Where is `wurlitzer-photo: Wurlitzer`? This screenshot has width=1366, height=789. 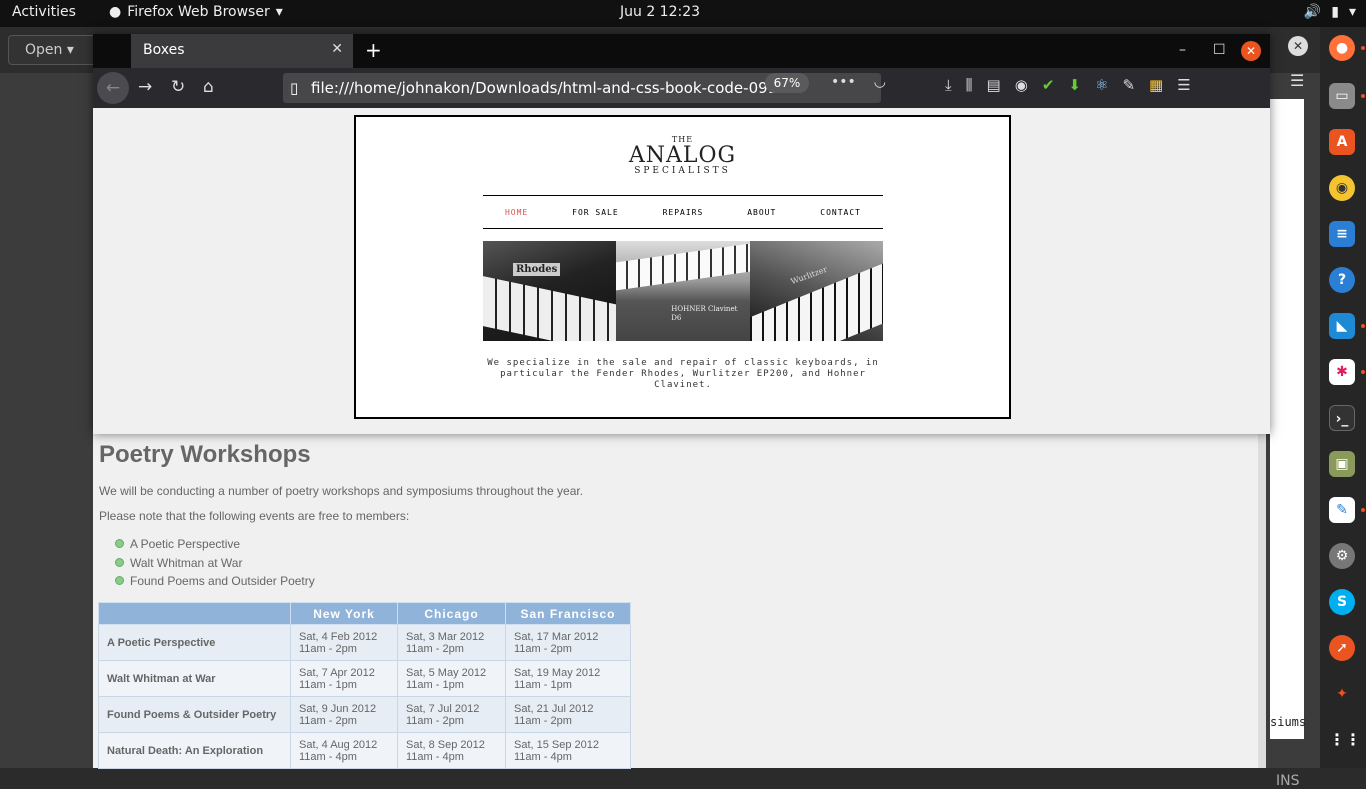 wurlitzer-photo: Wurlitzer is located at coordinates (816, 291).